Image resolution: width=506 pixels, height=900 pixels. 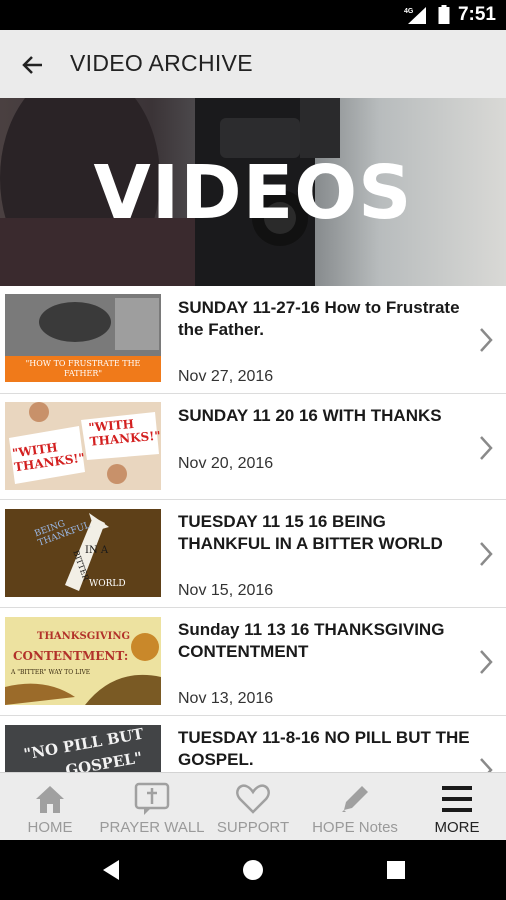 I want to click on prayer-wall-icon, so click(x=152, y=798).